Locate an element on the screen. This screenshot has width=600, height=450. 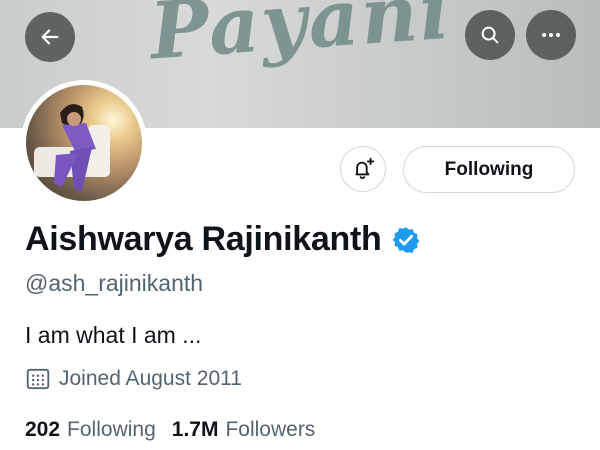
following-count: 202 is located at coordinates (43, 429).